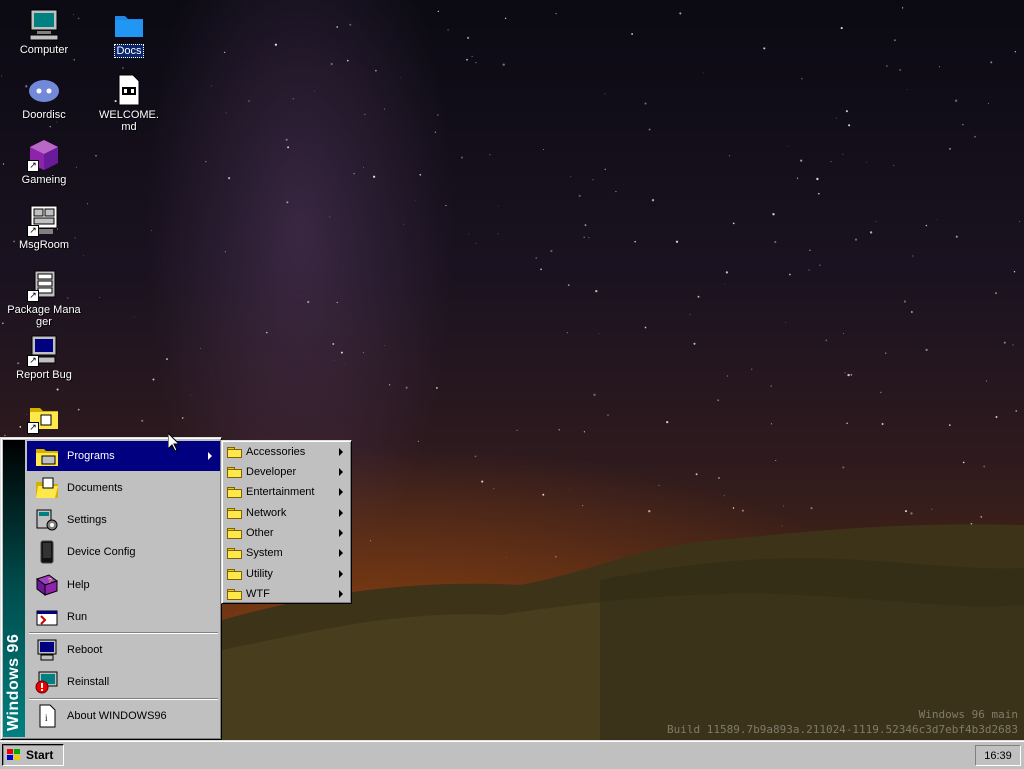 This screenshot has height=769, width=1024. What do you see at coordinates (123, 456) in the screenshot?
I see `start-menu-item-programs: Programs` at bounding box center [123, 456].